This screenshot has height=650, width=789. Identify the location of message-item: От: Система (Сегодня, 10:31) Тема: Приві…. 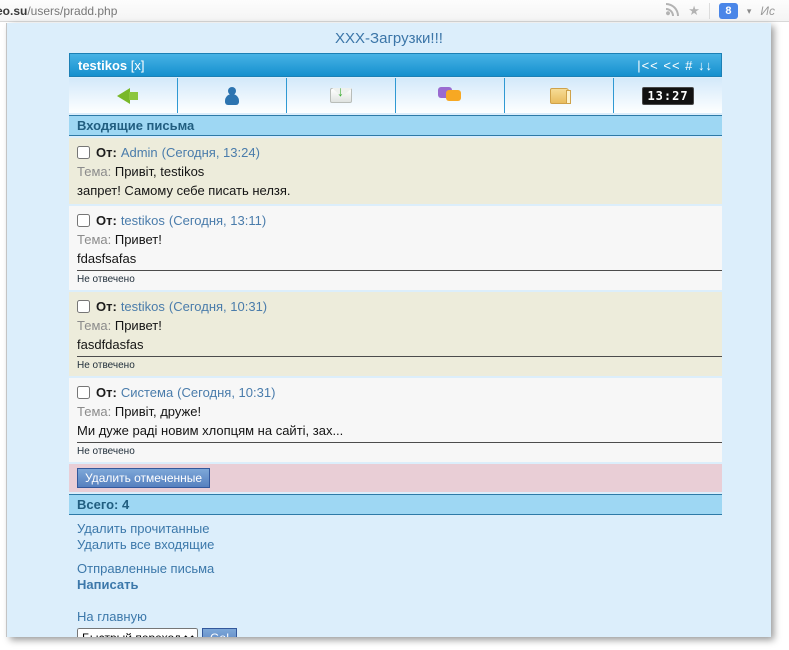
(395, 420).